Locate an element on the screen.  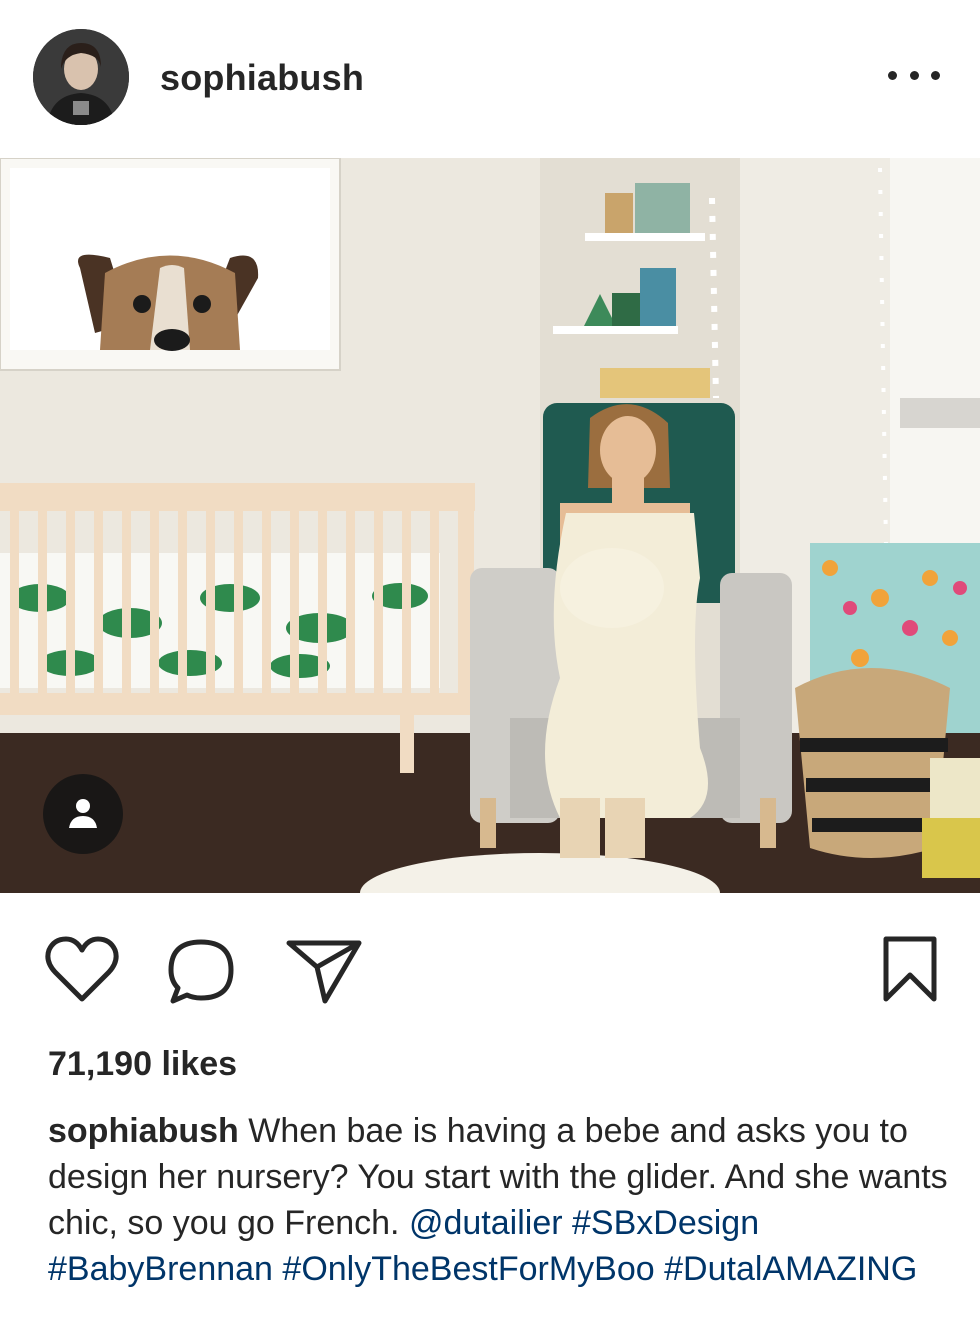
caption-hashtag: #OnlyTheBestForMyBoo is located at coordinates (468, 1269).